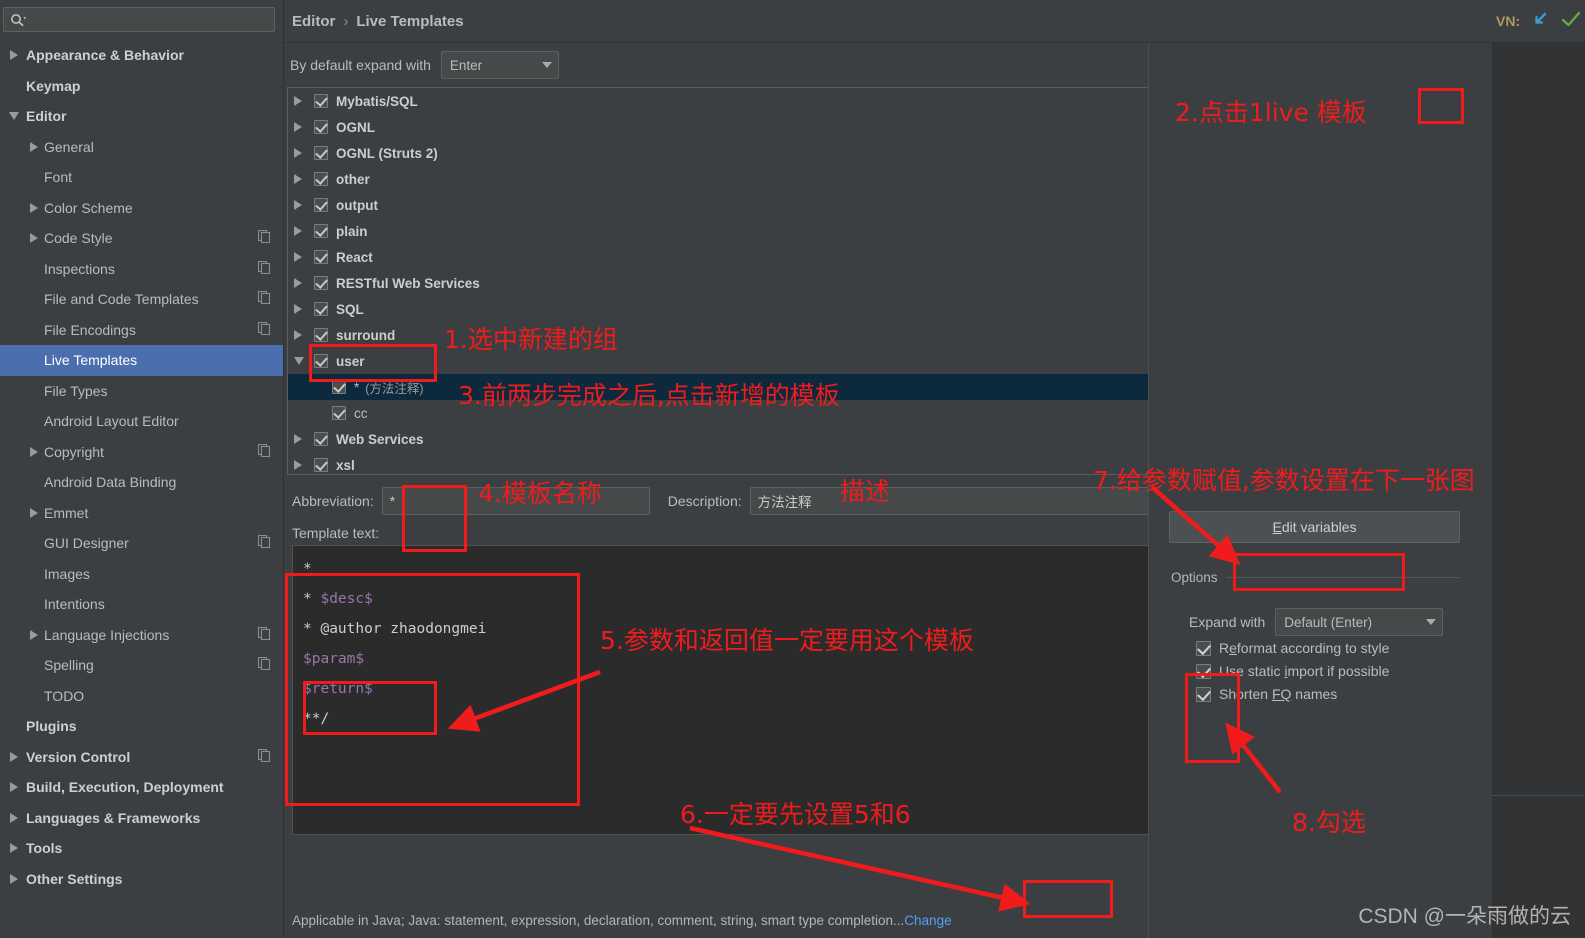  What do you see at coordinates (141, 574) in the screenshot?
I see `sidebar-item-images: Images` at bounding box center [141, 574].